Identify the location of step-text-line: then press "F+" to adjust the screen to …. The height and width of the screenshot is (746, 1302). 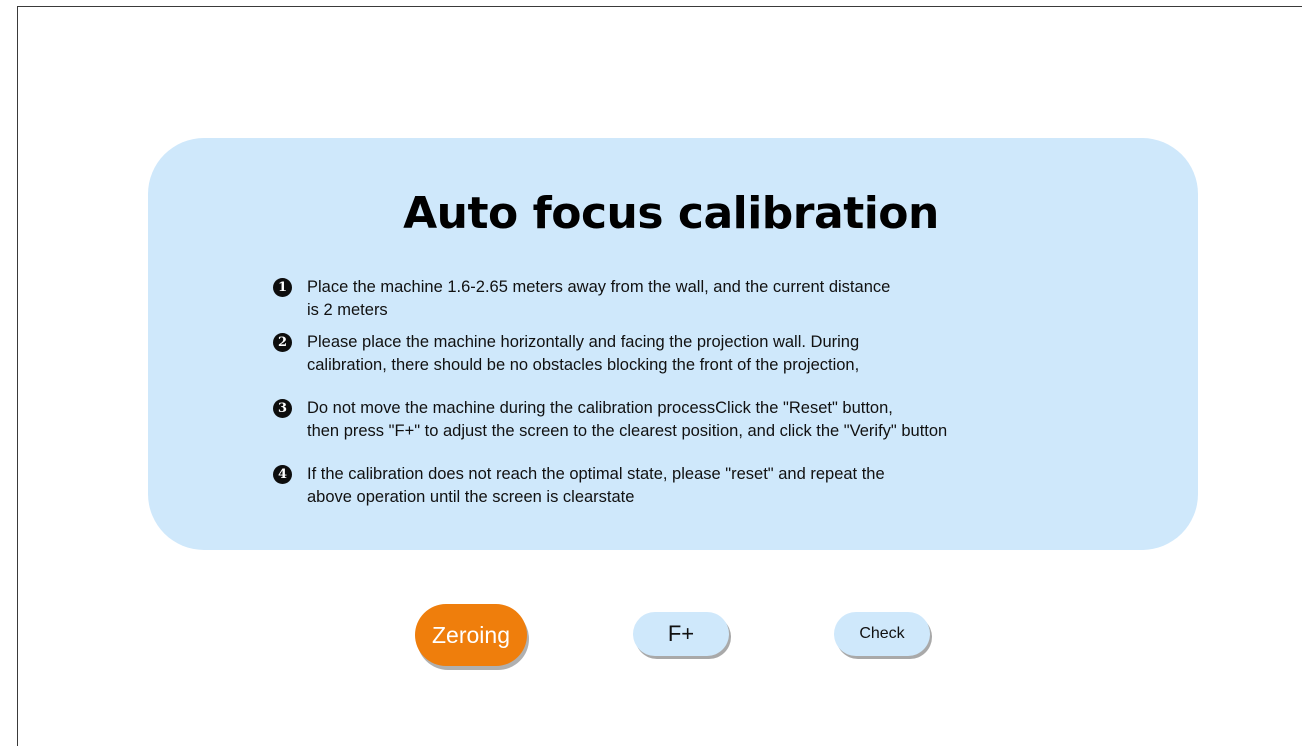
(627, 431).